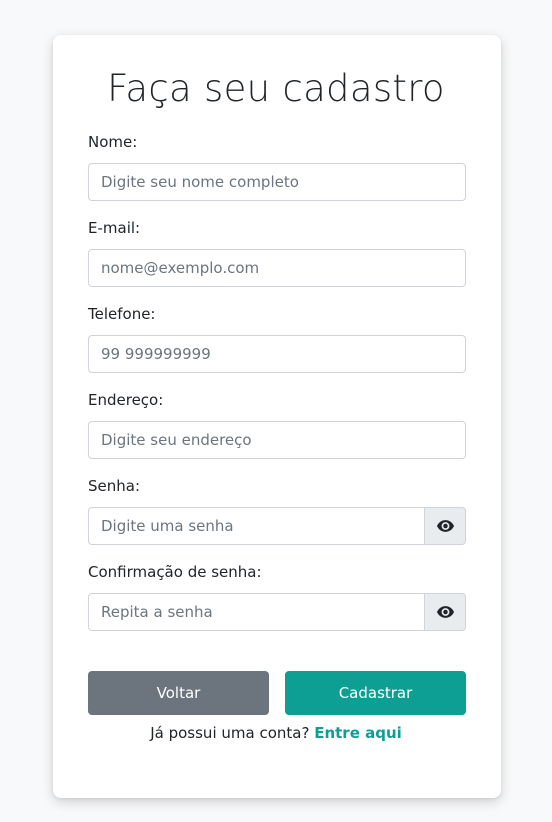 Image resolution: width=552 pixels, height=822 pixels. What do you see at coordinates (114, 486) in the screenshot?
I see `password-label: Senha:` at bounding box center [114, 486].